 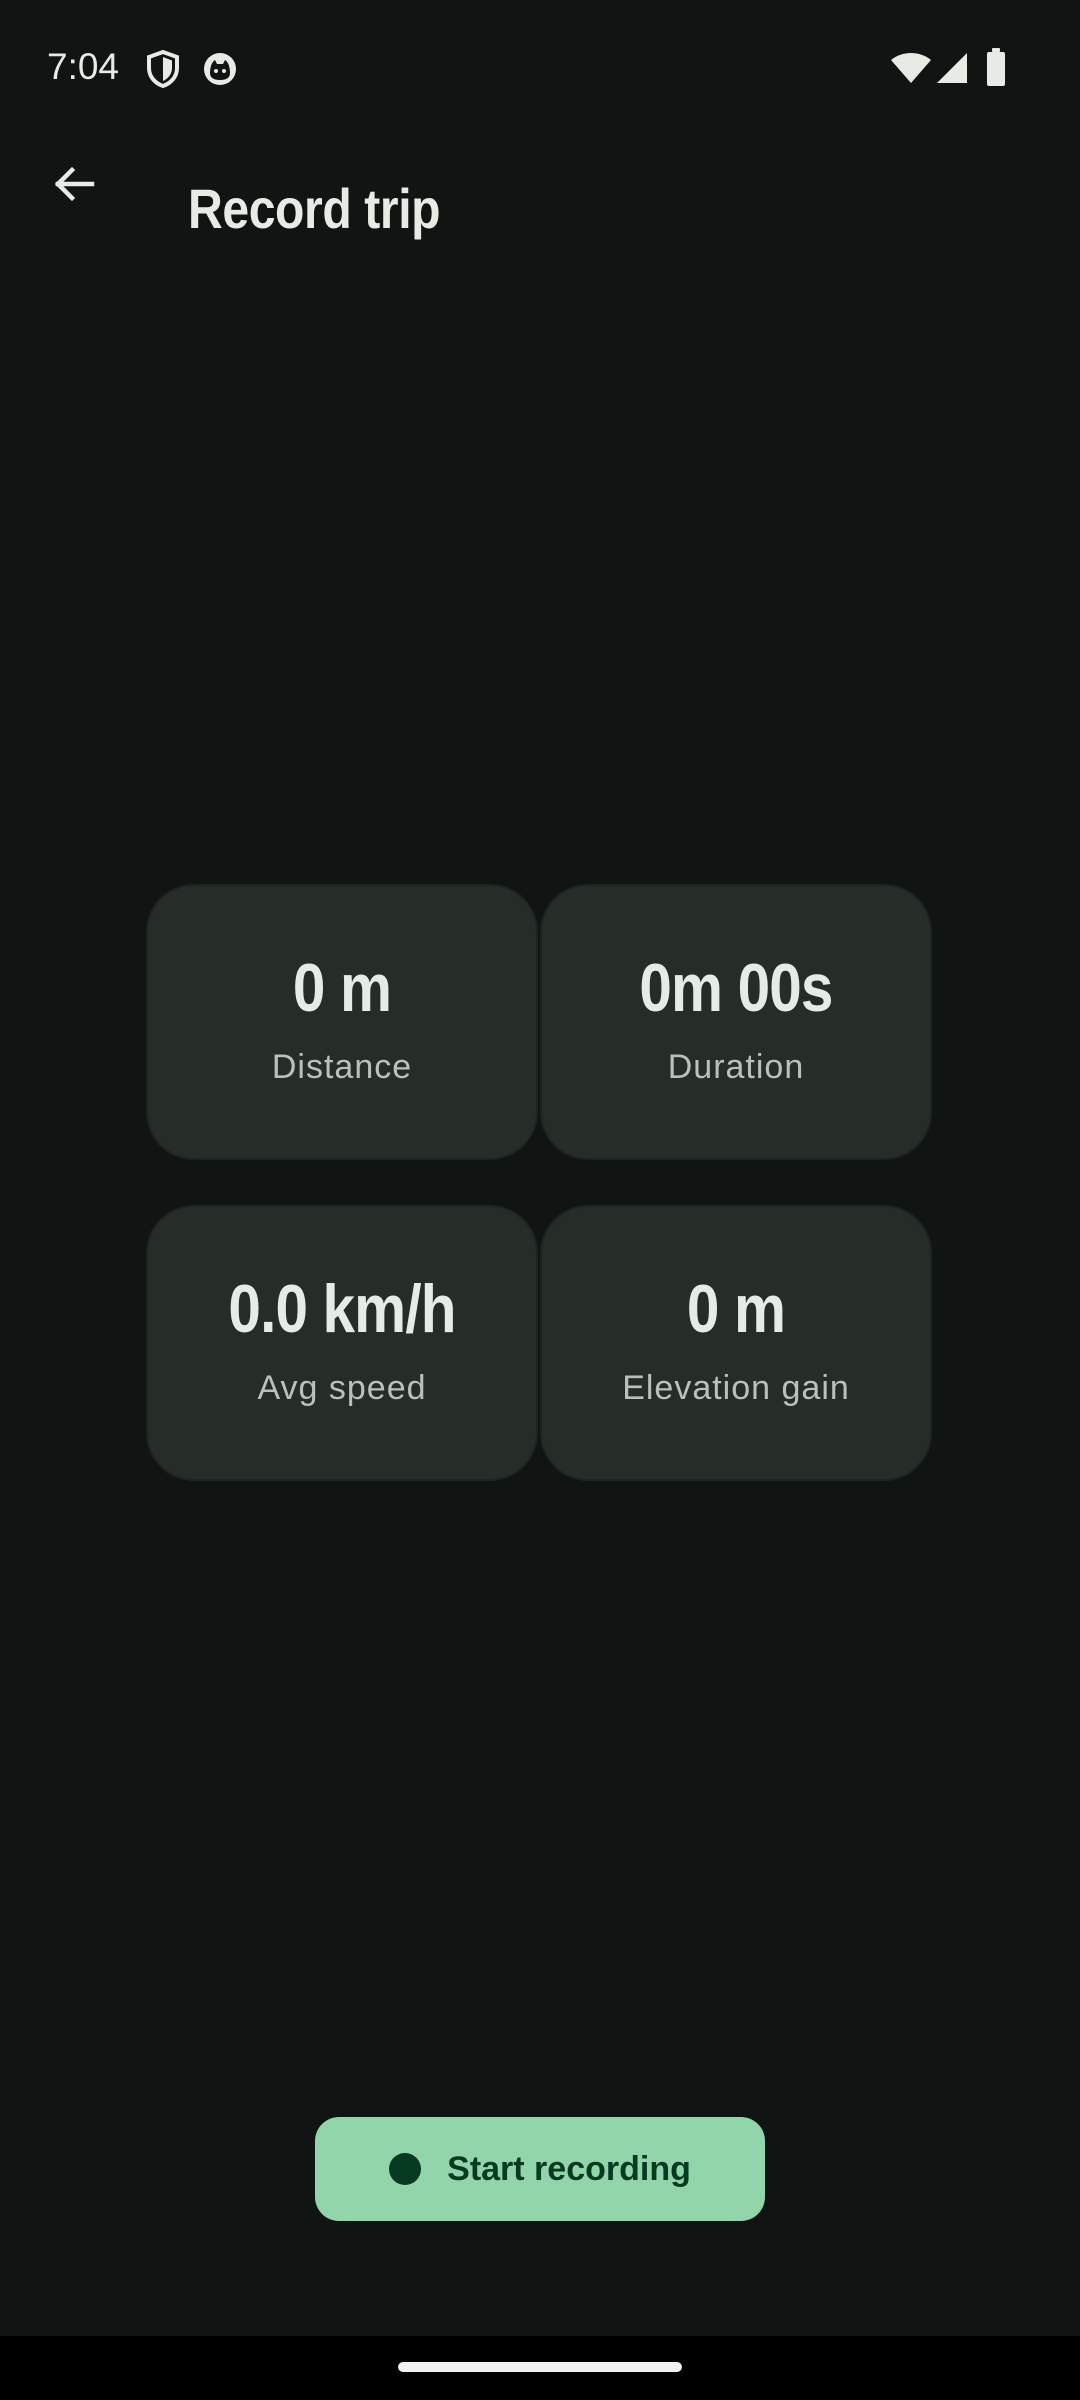 What do you see at coordinates (405, 2169) in the screenshot?
I see `record-dot-icon` at bounding box center [405, 2169].